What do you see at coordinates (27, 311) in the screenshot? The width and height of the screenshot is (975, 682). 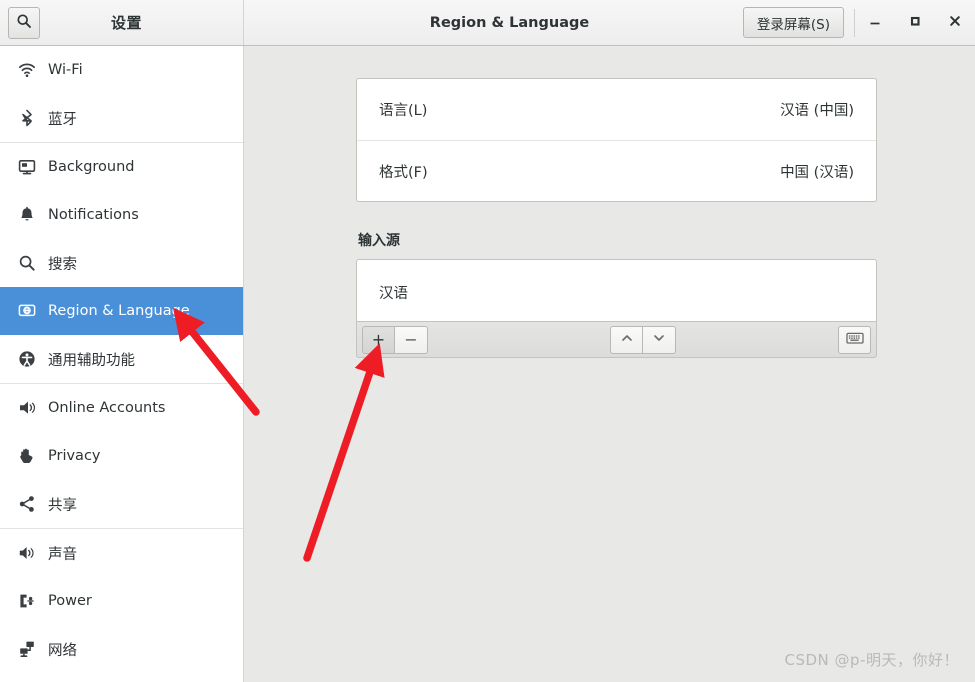 I see `region-language-icon` at bounding box center [27, 311].